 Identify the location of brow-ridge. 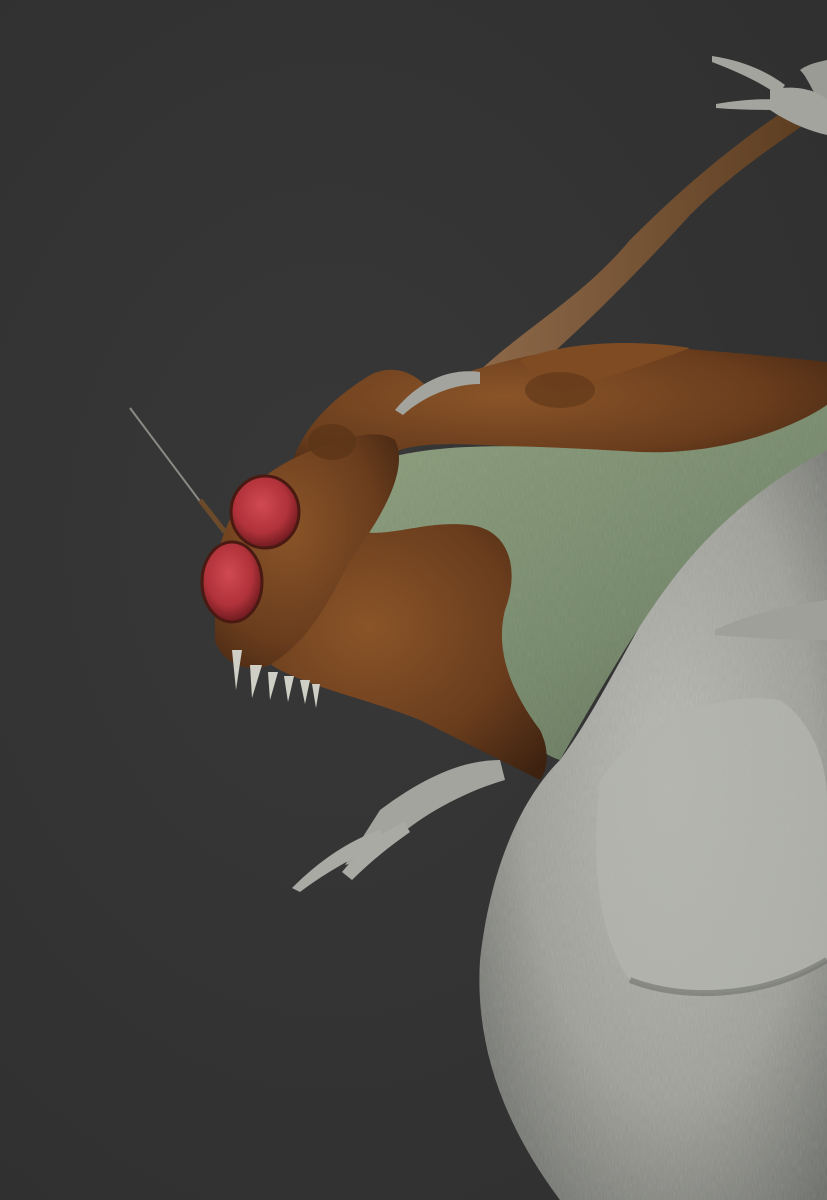
(332, 442).